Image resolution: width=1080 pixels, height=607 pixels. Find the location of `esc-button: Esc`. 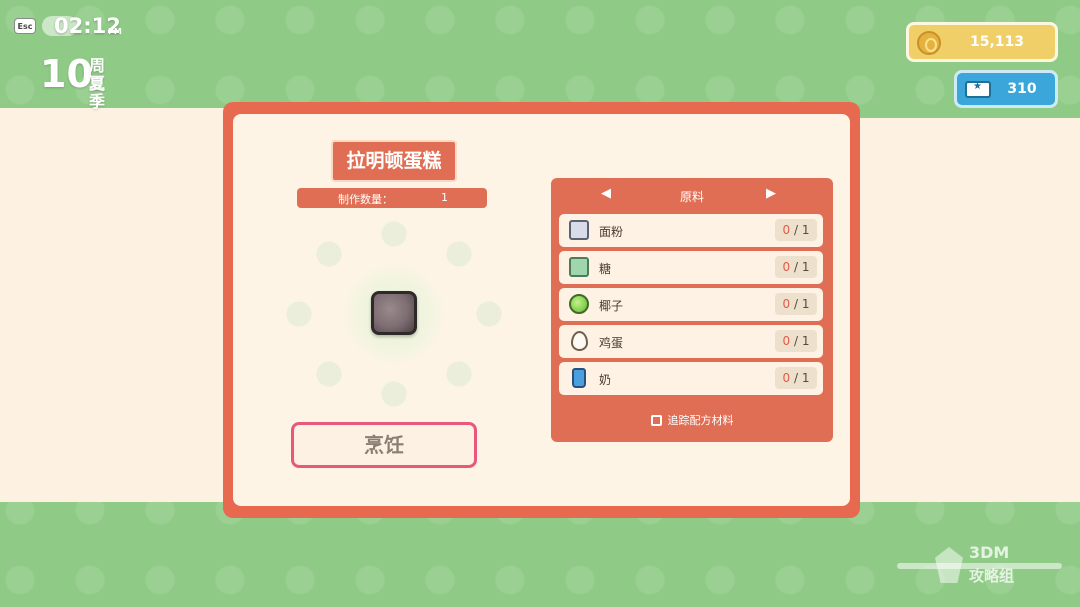

esc-button: Esc is located at coordinates (25, 26).